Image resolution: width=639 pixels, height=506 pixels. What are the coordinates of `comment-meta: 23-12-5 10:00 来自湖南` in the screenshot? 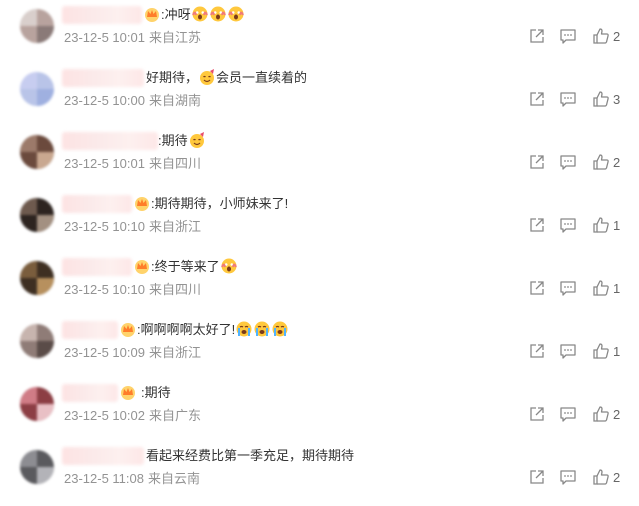 It's located at (132, 101).